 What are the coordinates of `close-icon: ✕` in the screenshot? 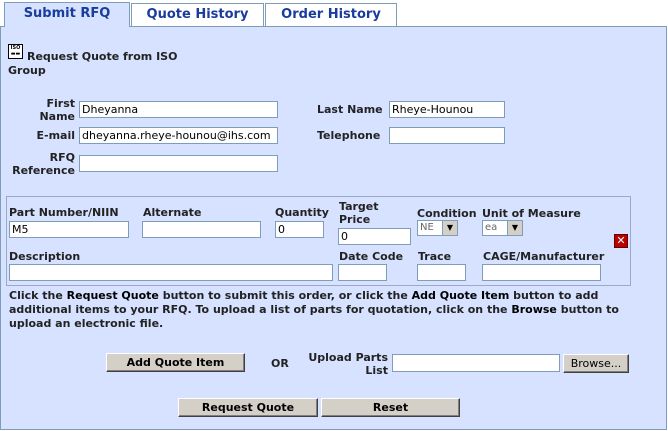 It's located at (621, 241).